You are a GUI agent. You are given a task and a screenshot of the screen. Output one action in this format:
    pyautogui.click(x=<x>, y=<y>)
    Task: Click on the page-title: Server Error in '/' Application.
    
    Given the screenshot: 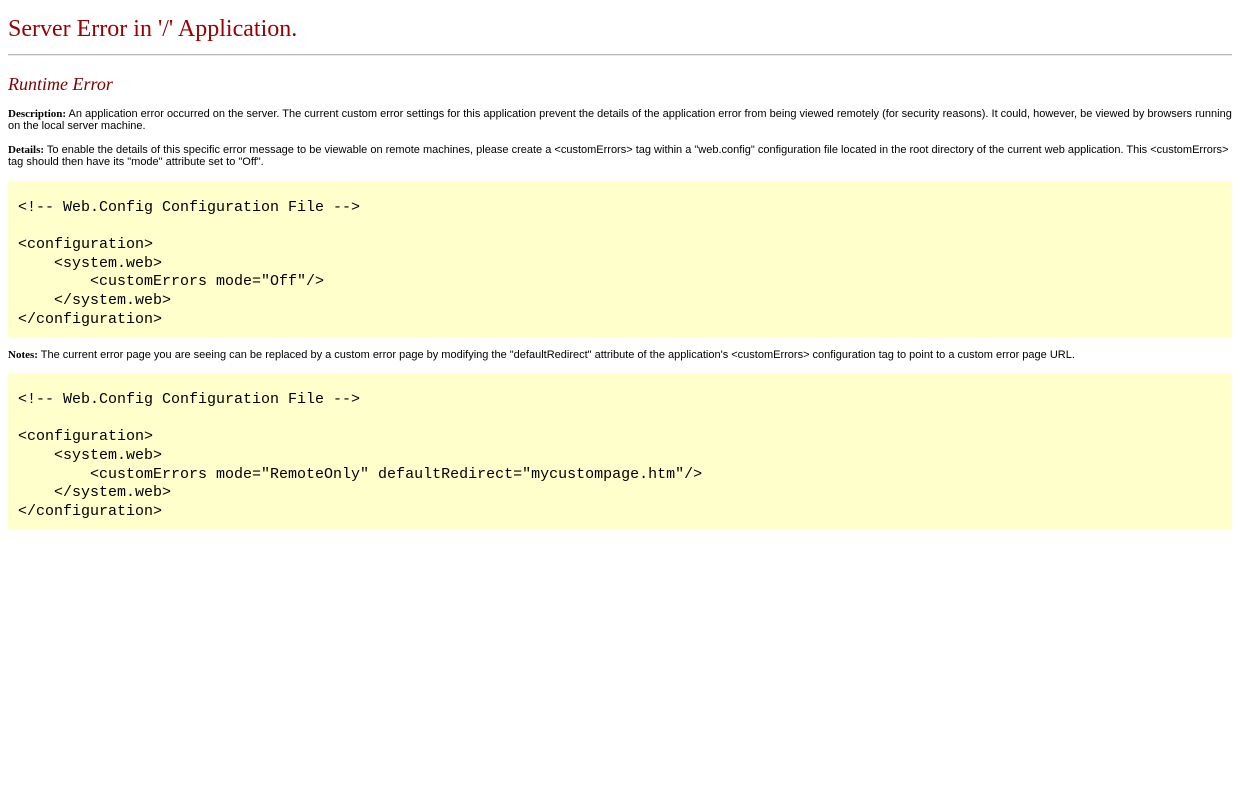 What is the action you would take?
    pyautogui.click(x=153, y=29)
    